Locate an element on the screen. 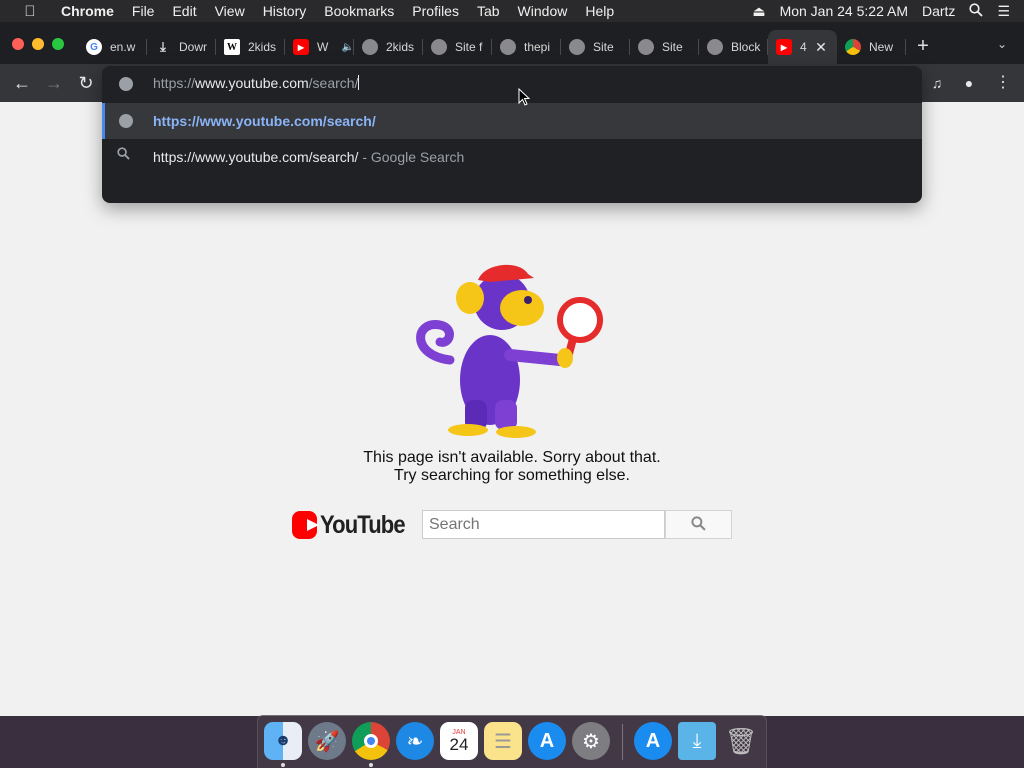 Image resolution: width=1024 pixels, height=768 pixels. notification-center-icon: ☰ is located at coordinates (1003, 11).